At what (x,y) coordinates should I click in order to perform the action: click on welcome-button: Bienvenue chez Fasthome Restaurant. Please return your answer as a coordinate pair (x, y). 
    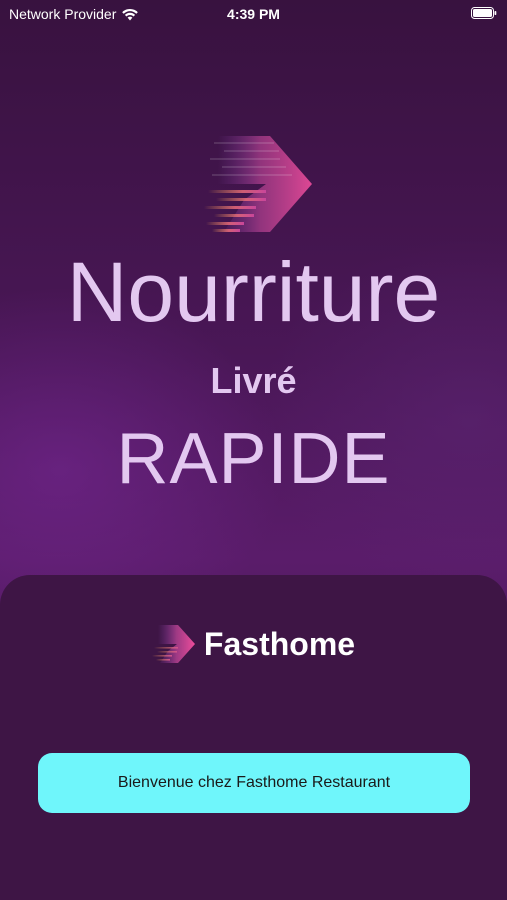
    Looking at the image, I should click on (254, 783).